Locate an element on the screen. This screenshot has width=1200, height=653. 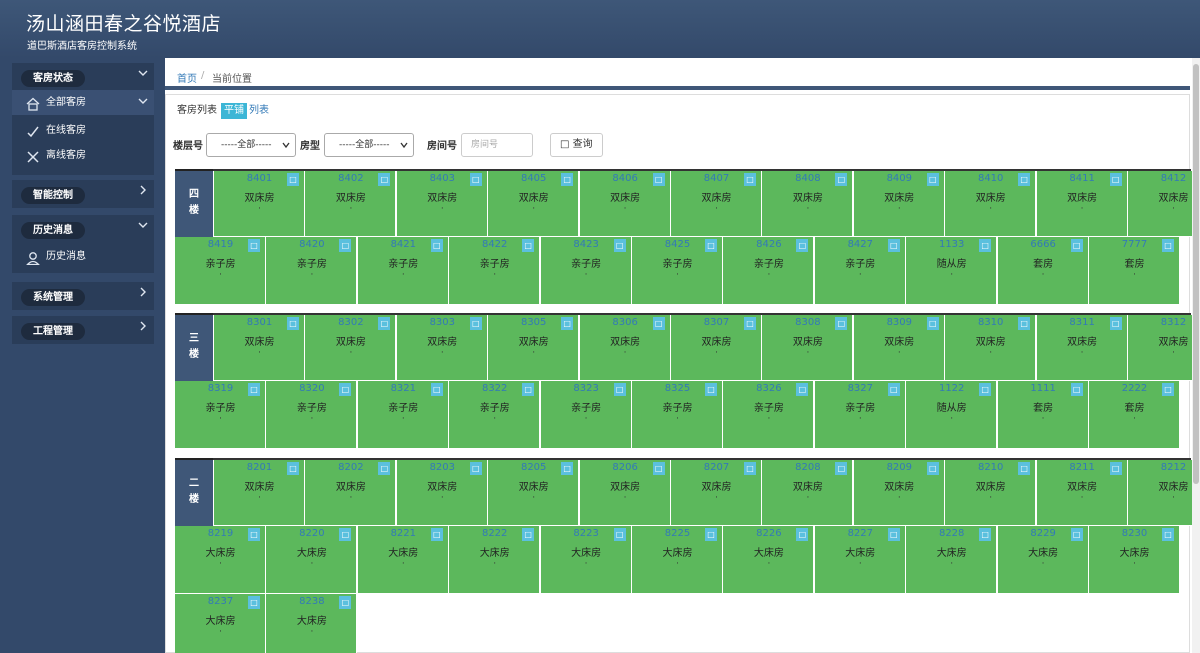
room-tile: 8210 □ 双床房 · is located at coordinates (991, 493).